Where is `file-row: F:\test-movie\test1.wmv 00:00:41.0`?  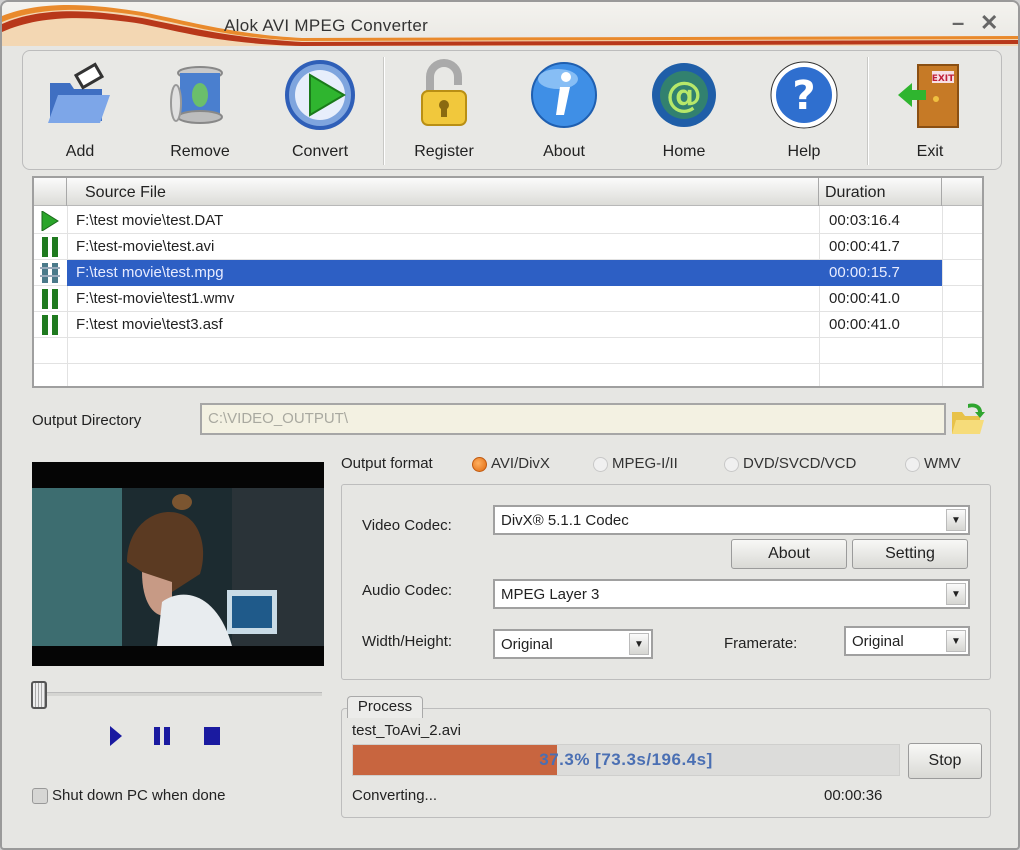
file-row: F:\test-movie\test1.wmv 00:00:41.0 is located at coordinates (508, 299).